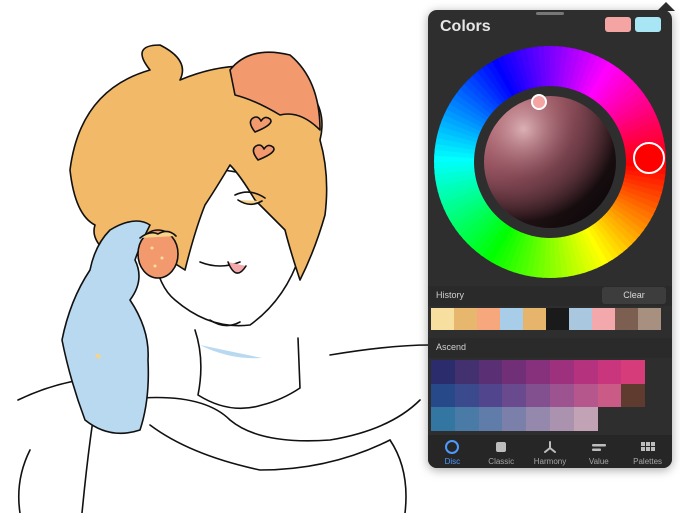 Image resolution: width=680 pixels, height=513 pixels. I want to click on harmony-icon, so click(550, 447).